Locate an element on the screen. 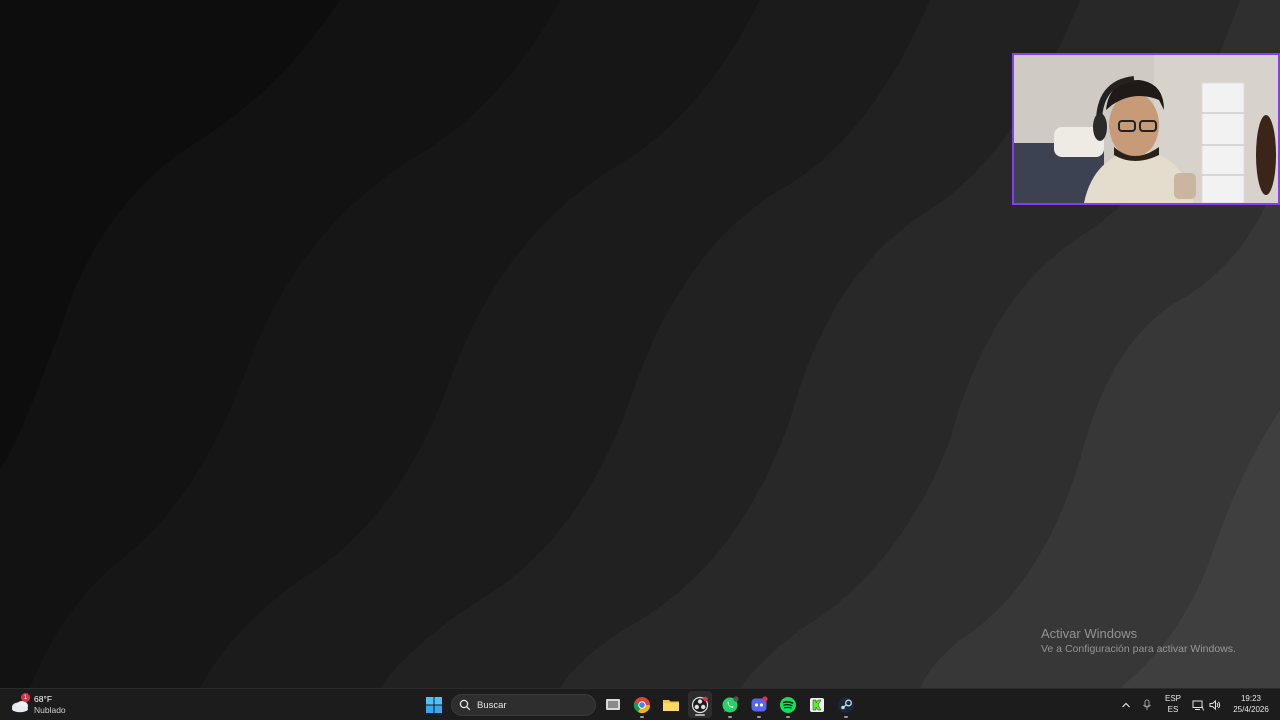 This screenshot has width=1280, height=720. search-box: Buscar is located at coordinates (523, 705).